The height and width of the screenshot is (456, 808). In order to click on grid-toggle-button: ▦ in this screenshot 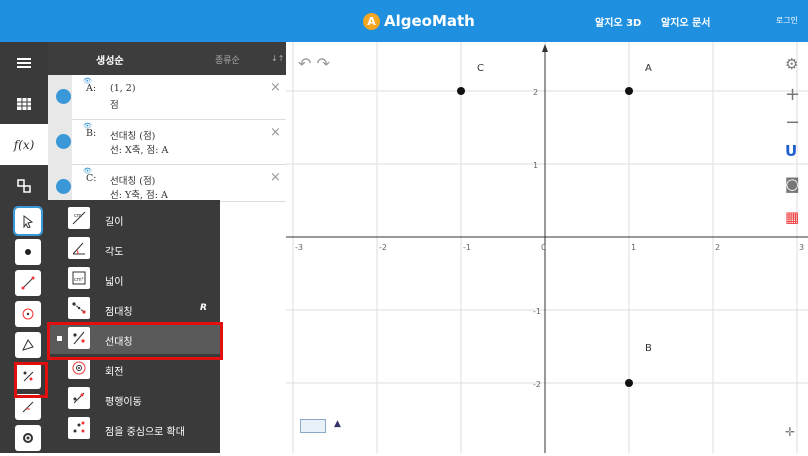, I will do `click(792, 217)`.